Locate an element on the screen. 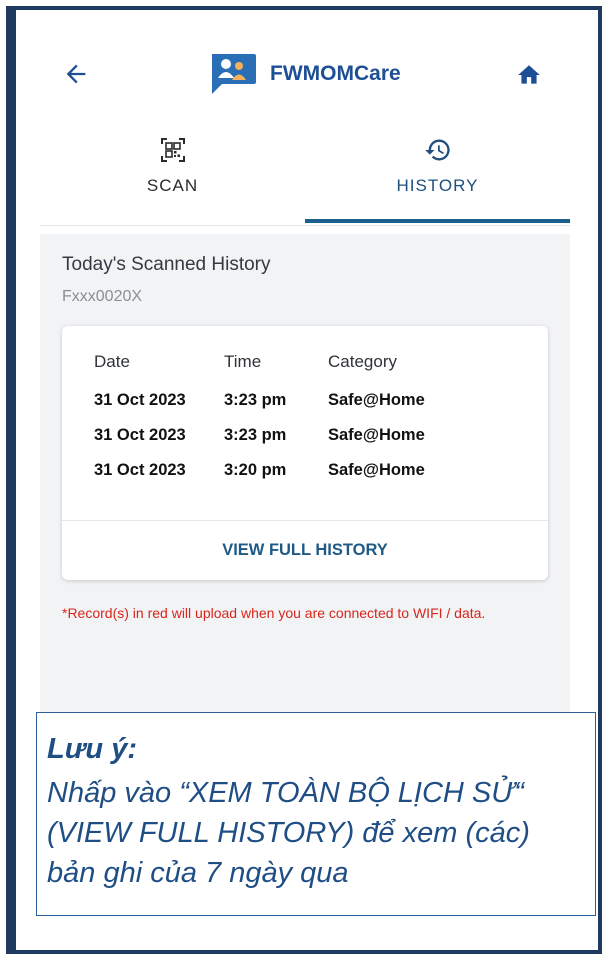 The image size is (608, 960). back-arrow-icon is located at coordinates (76, 74).